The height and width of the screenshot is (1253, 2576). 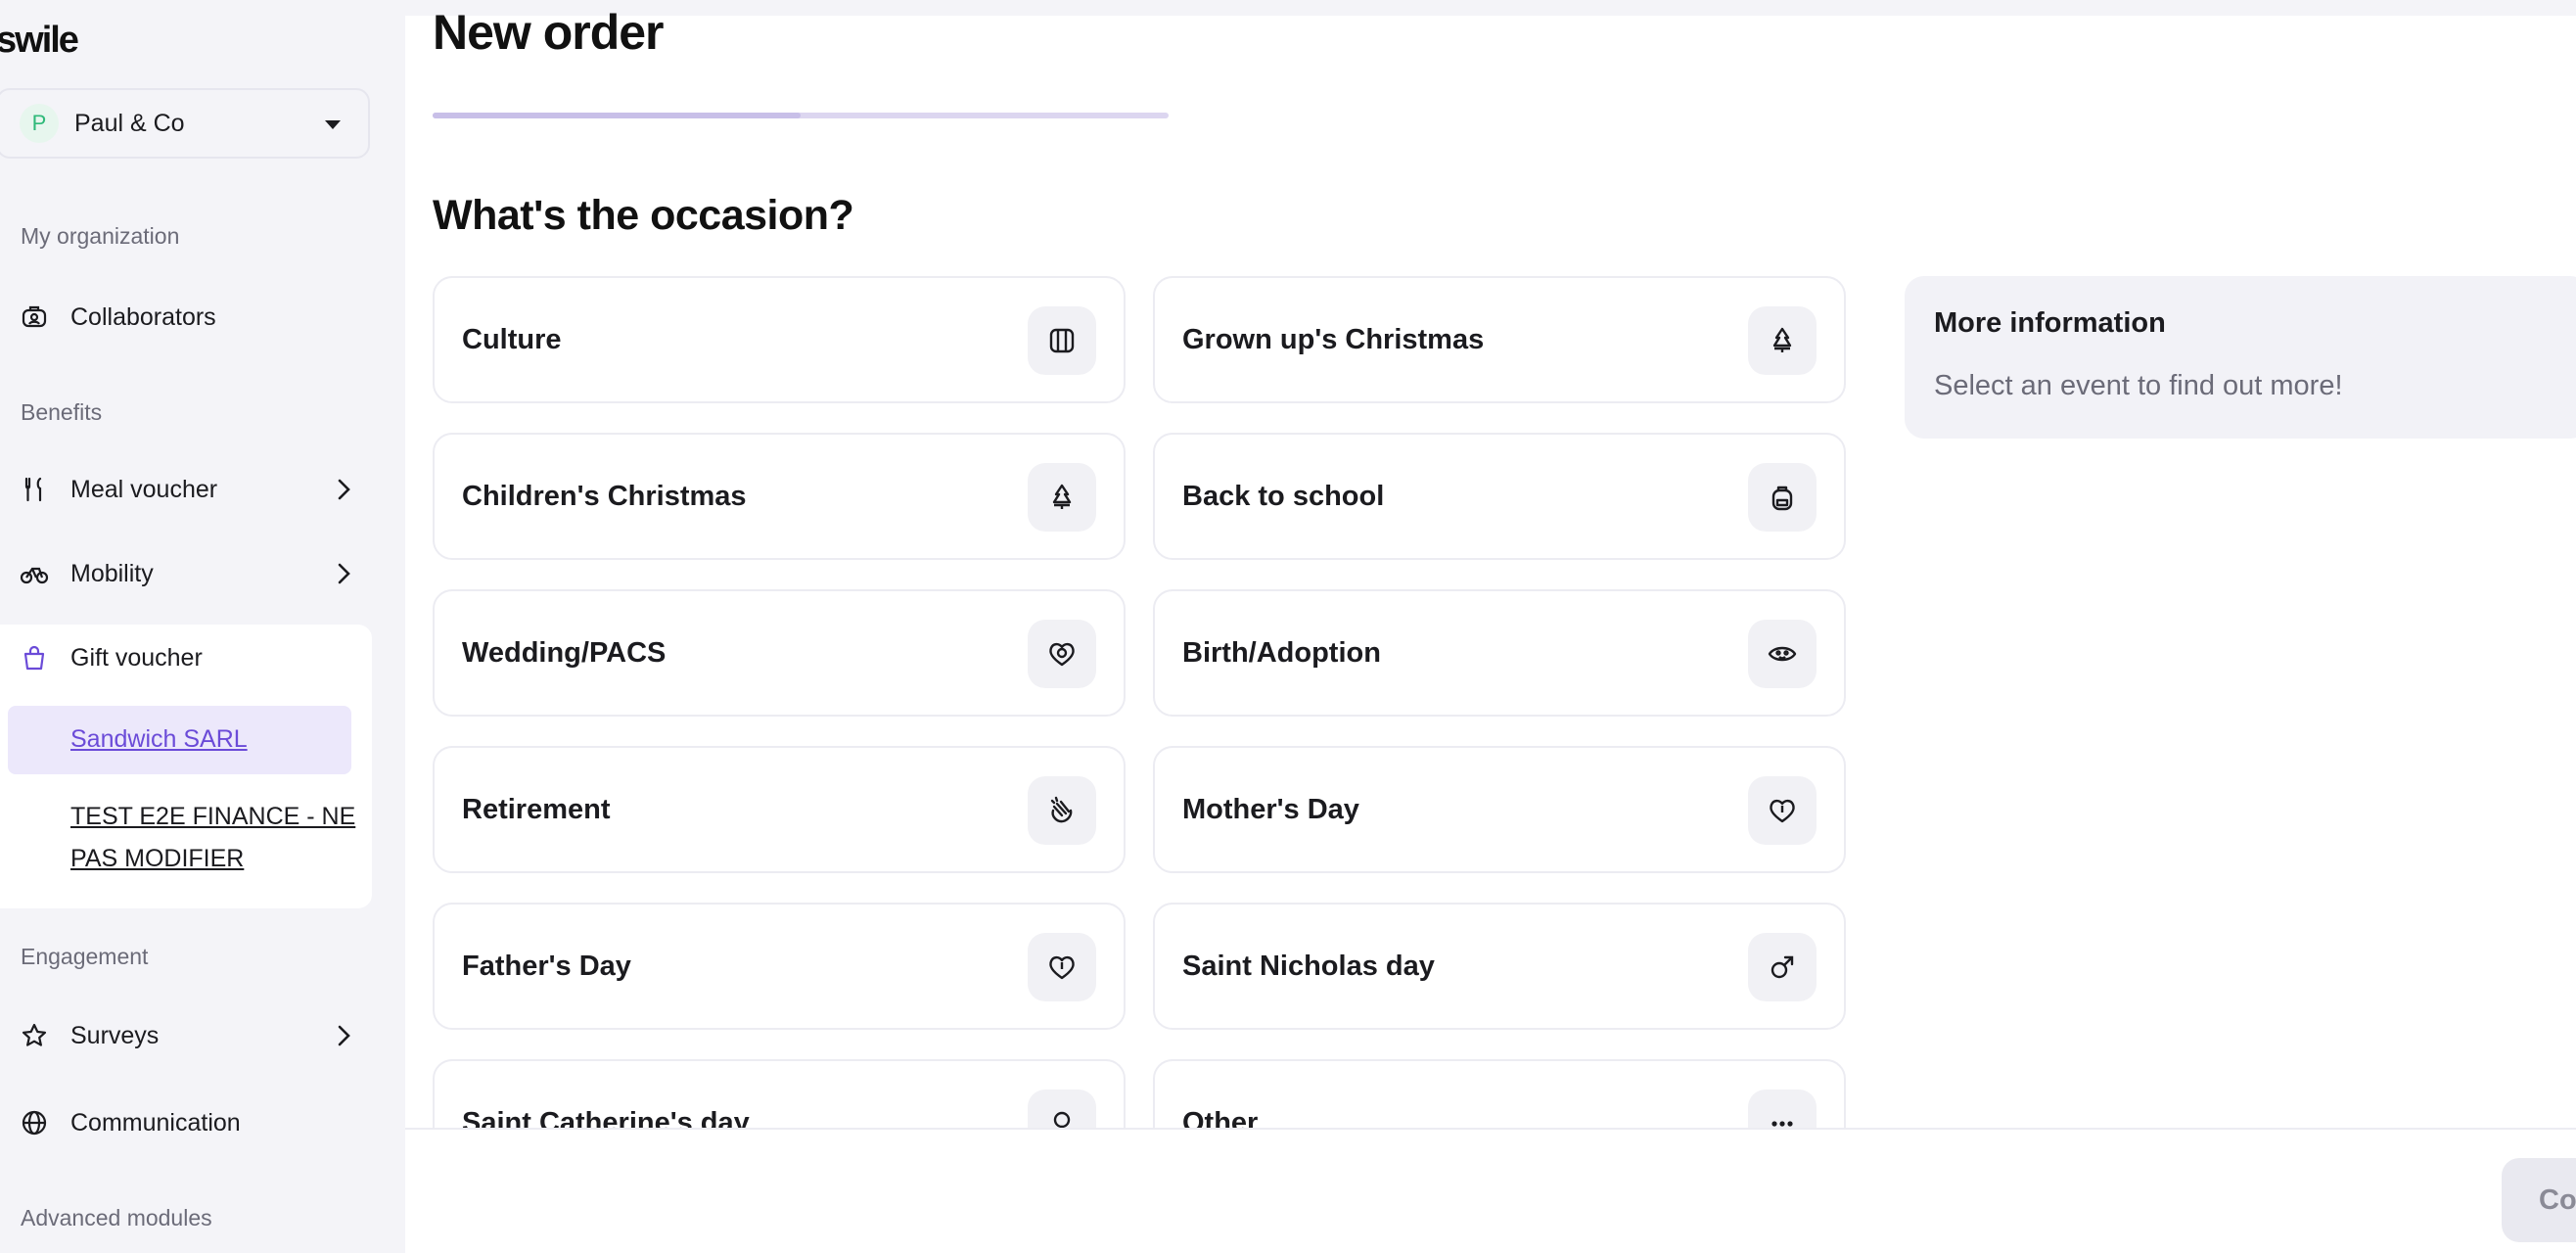 What do you see at coordinates (85, 956) in the screenshot?
I see `section-engagement: Engagement` at bounding box center [85, 956].